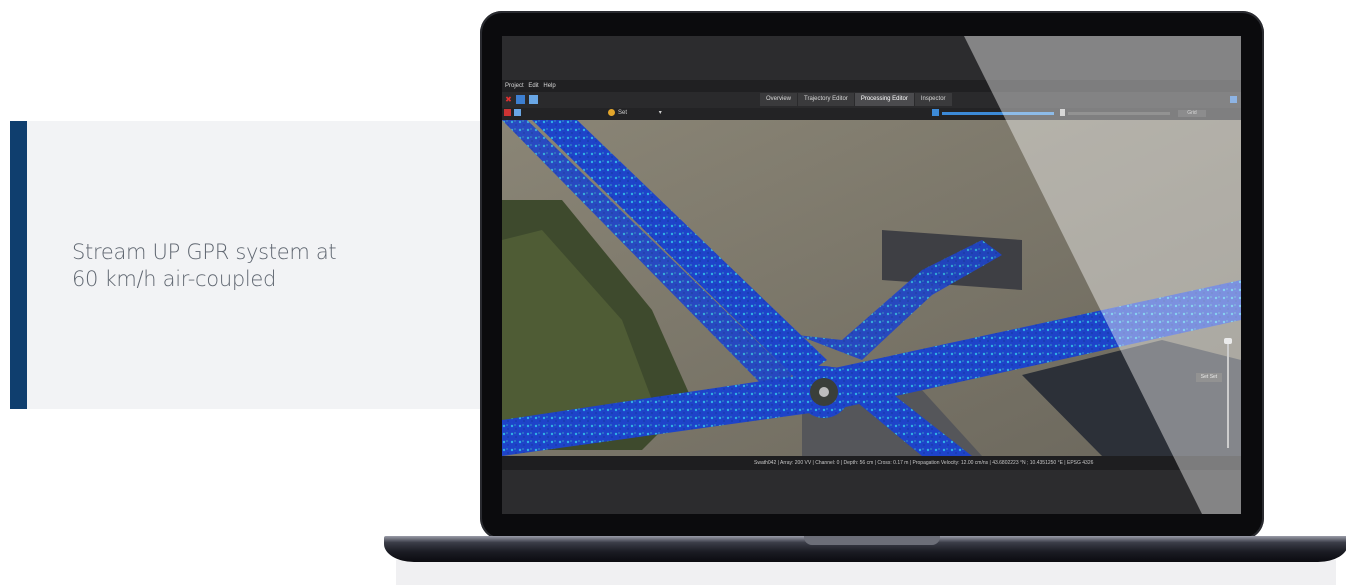  Describe the element at coordinates (1233, 99) in the screenshot. I see `layer-icon` at that location.